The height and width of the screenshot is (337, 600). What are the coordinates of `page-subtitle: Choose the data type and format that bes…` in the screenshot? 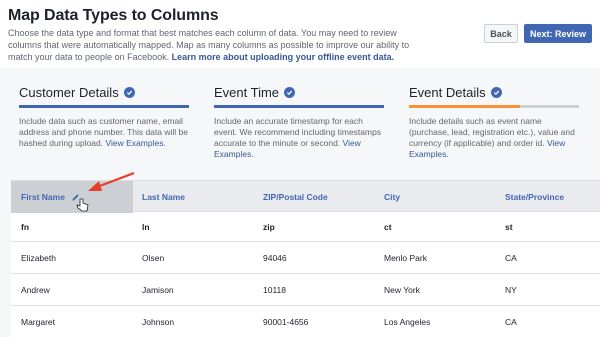 It's located at (215, 45).